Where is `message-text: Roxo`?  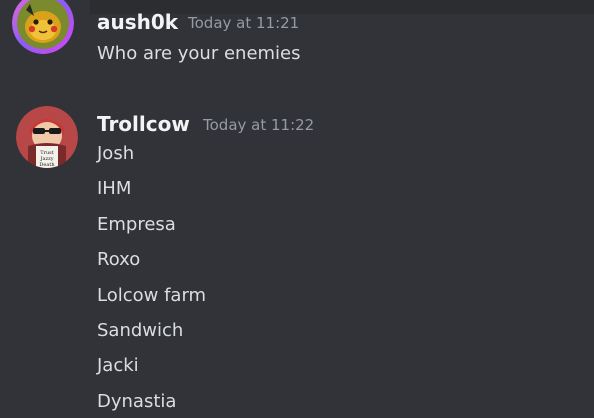 message-text: Roxo is located at coordinates (119, 259).